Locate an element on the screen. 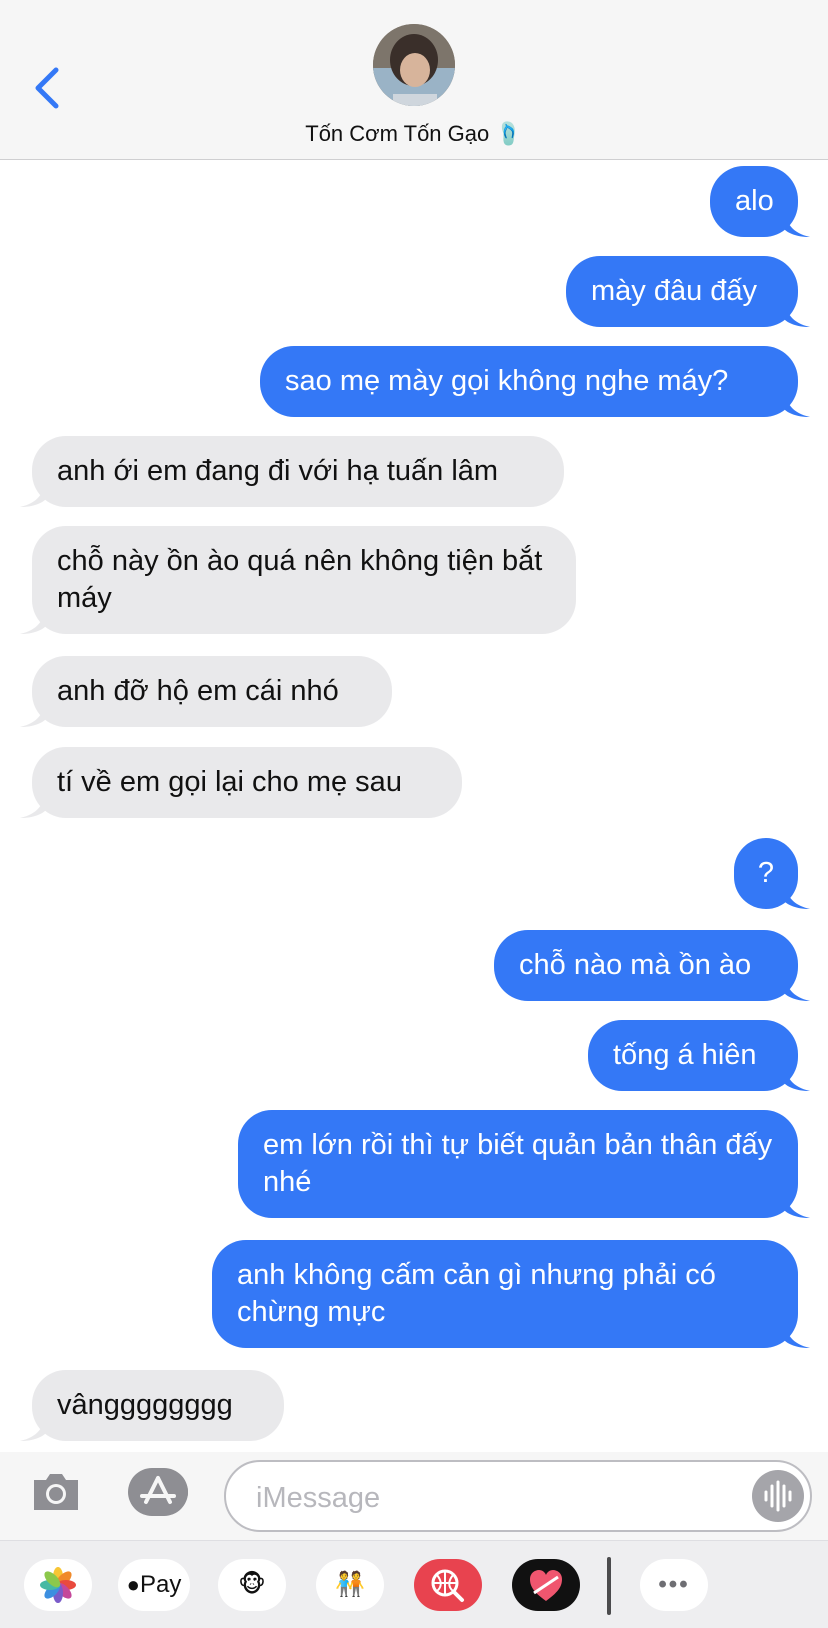  message-incoming: anh đỡ hộ em cái nhó is located at coordinates (206, 691).